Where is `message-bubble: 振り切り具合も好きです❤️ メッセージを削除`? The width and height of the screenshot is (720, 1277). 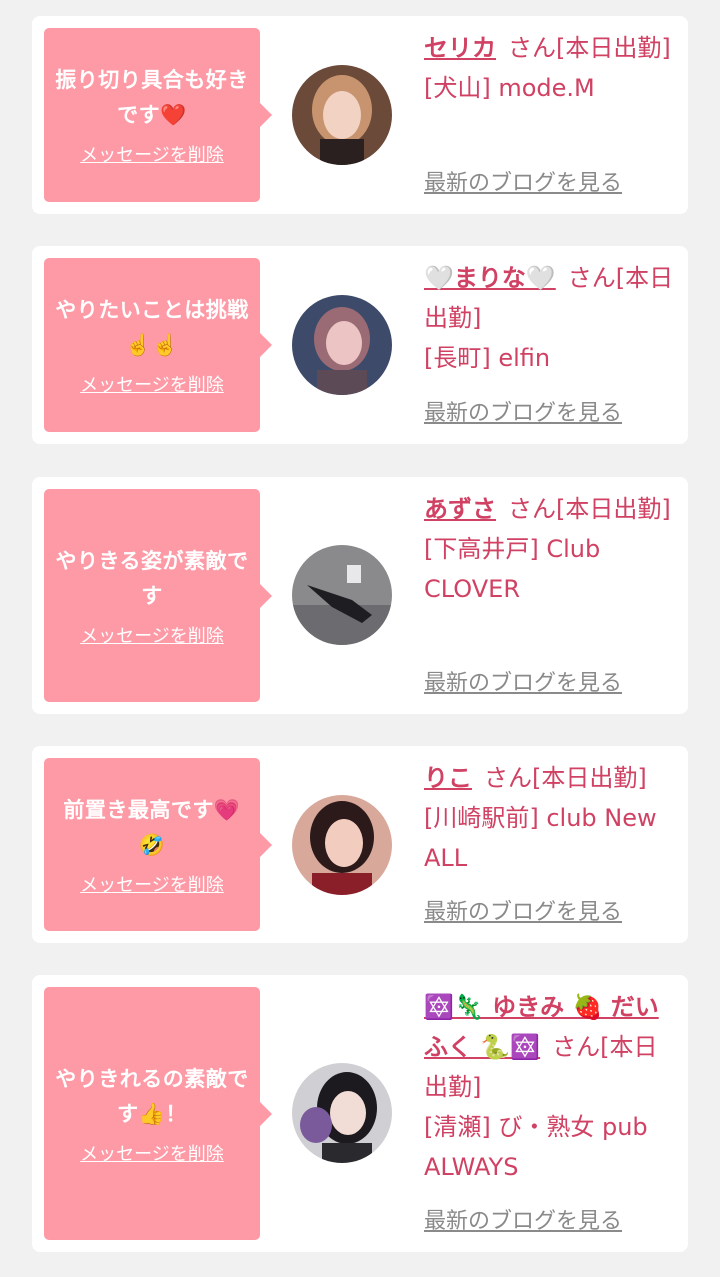
message-bubble: 振り切り具合も好きです❤️ メッセージを削除 is located at coordinates (158, 115).